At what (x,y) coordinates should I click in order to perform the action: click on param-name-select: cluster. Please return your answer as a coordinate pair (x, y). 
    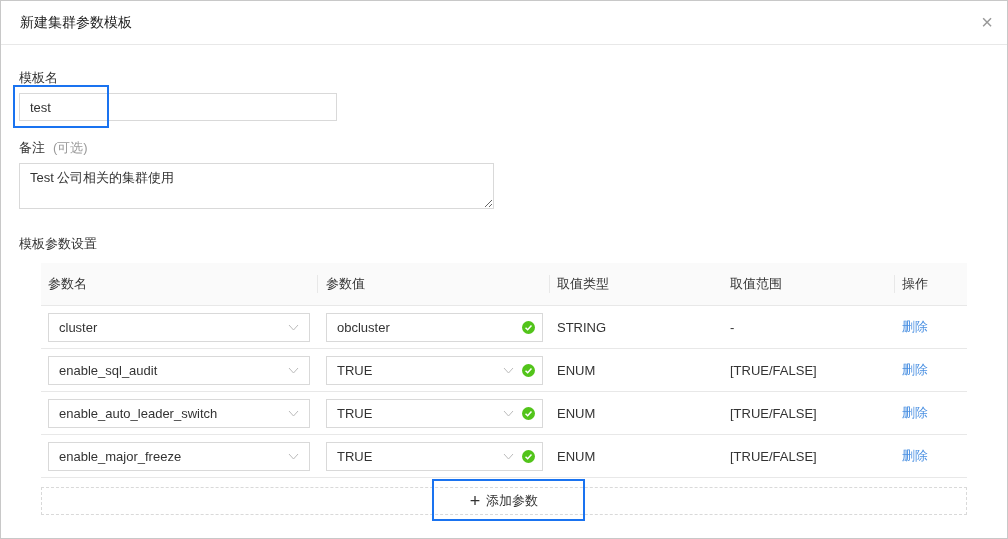
    Looking at the image, I should click on (179, 327).